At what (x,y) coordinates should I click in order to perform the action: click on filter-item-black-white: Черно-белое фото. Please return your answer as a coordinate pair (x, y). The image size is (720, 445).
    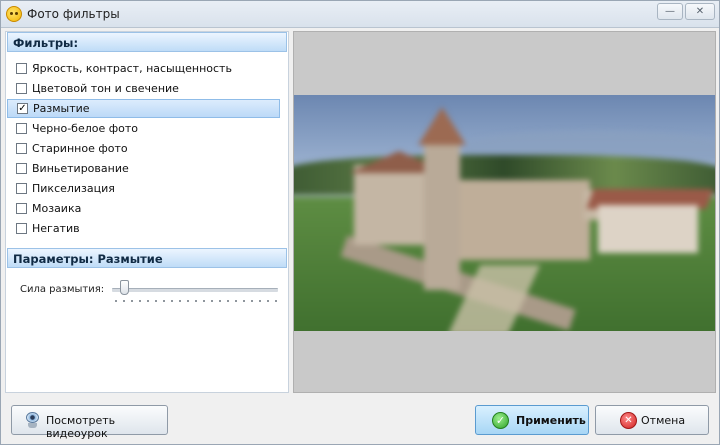
    Looking at the image, I should click on (143, 128).